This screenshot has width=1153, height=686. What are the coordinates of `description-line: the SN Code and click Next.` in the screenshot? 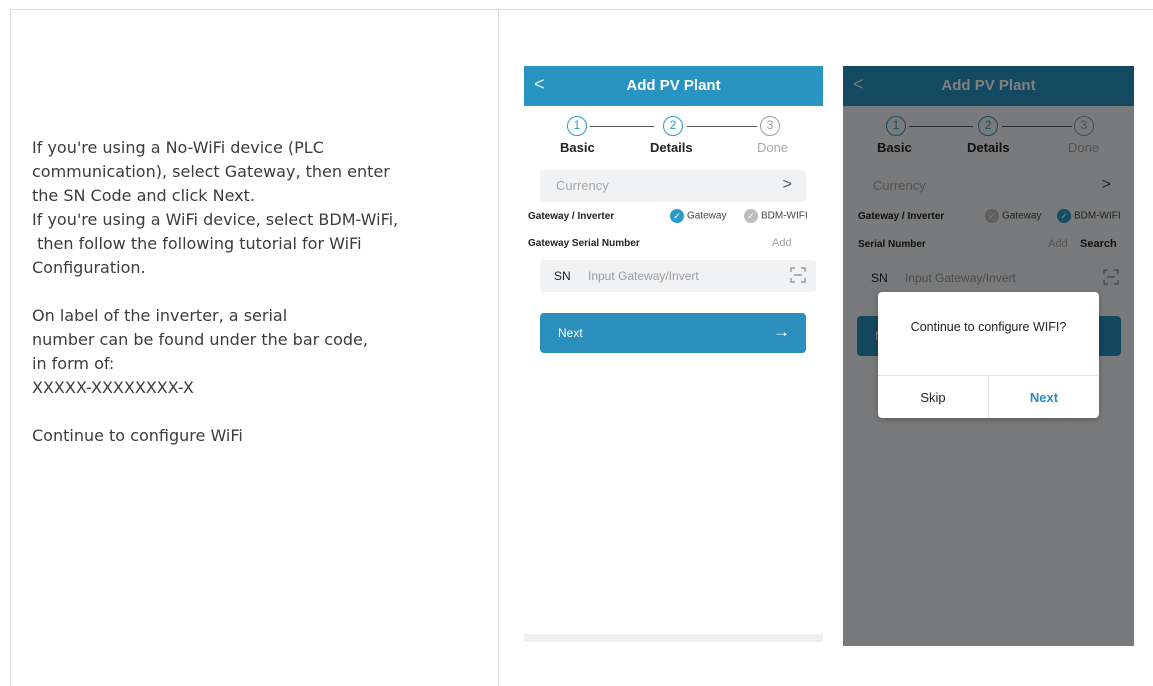 It's located at (143, 195).